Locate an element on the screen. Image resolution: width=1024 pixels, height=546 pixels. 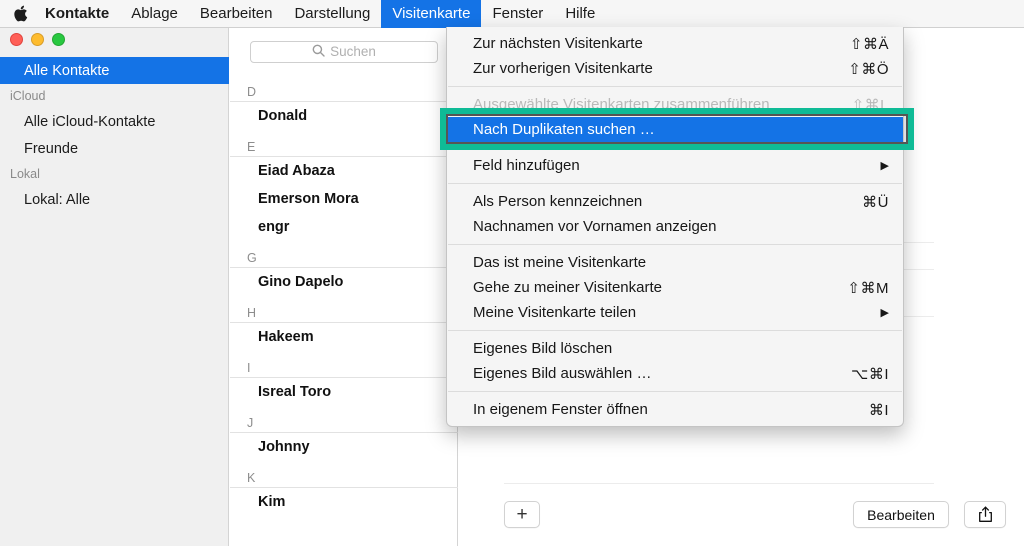
sidebar-item-freunde: Freunde is located at coordinates (114, 148).